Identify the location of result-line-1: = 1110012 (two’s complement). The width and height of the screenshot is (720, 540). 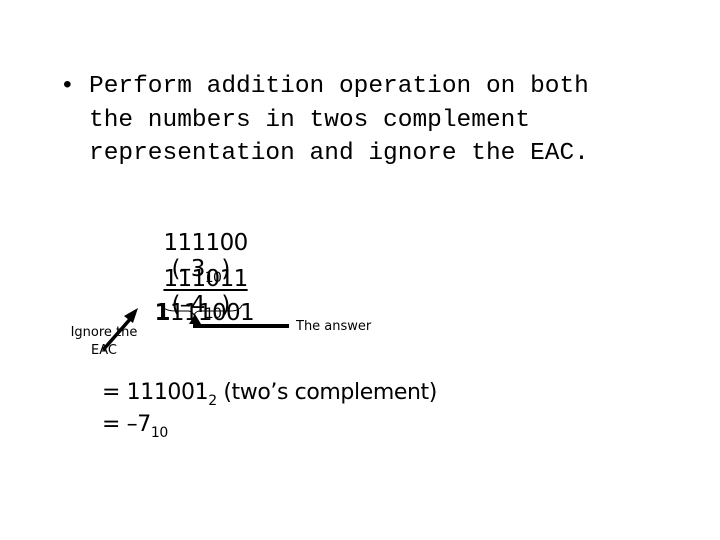
(269, 394).